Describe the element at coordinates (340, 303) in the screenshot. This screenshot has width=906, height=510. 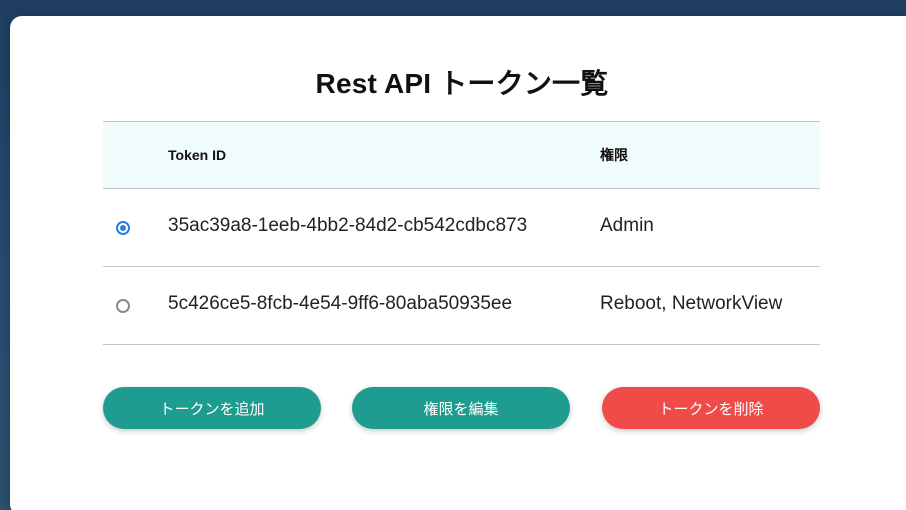
I see `token-id-cell: 5c426ce5-8fcb-4e54-9ff6-80aba50935ee` at that location.